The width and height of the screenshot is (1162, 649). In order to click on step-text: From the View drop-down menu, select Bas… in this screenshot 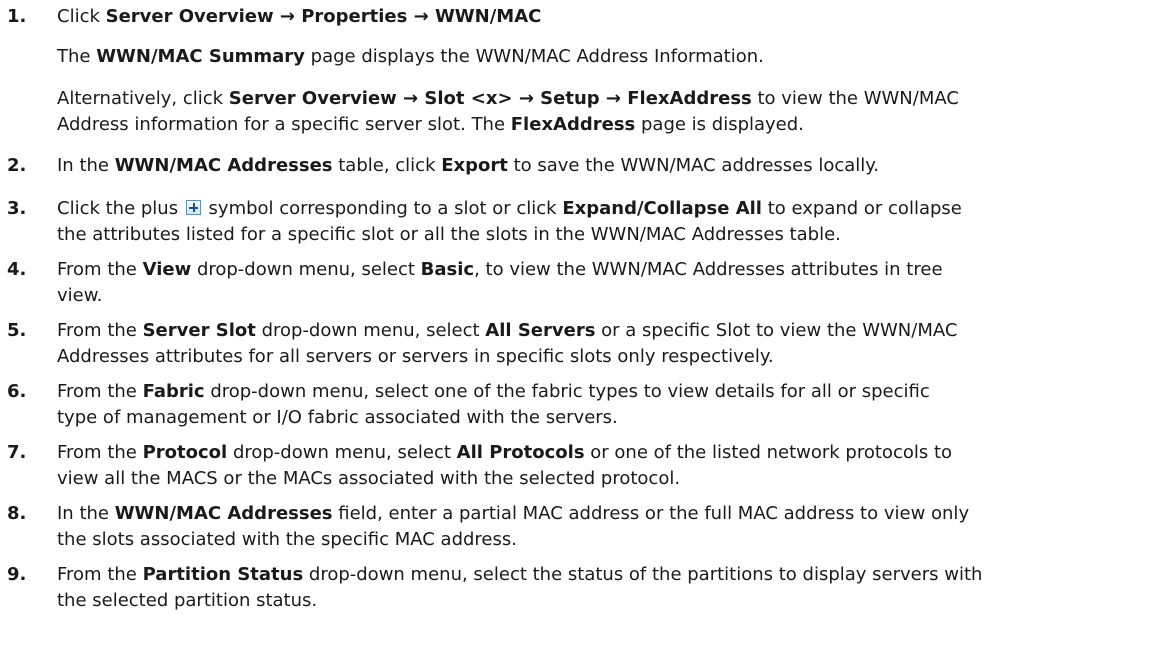, I will do `click(602, 283)`.